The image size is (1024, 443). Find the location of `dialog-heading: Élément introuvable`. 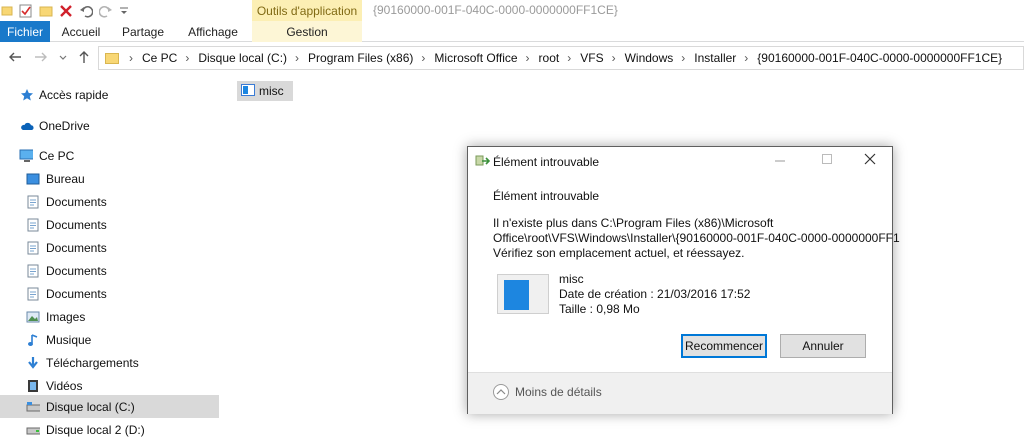

dialog-heading: Élément introuvable is located at coordinates (546, 196).